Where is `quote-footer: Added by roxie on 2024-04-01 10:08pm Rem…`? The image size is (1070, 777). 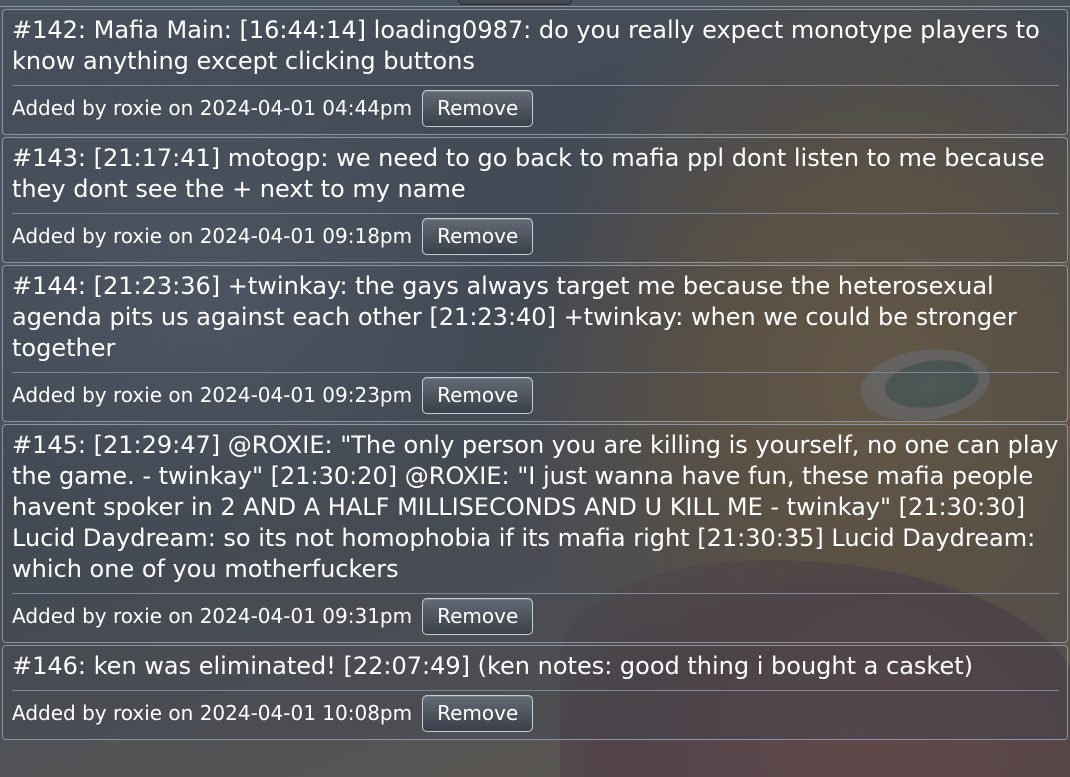 quote-footer: Added by roxie on 2024-04-01 10:08pm Rem… is located at coordinates (535, 713).